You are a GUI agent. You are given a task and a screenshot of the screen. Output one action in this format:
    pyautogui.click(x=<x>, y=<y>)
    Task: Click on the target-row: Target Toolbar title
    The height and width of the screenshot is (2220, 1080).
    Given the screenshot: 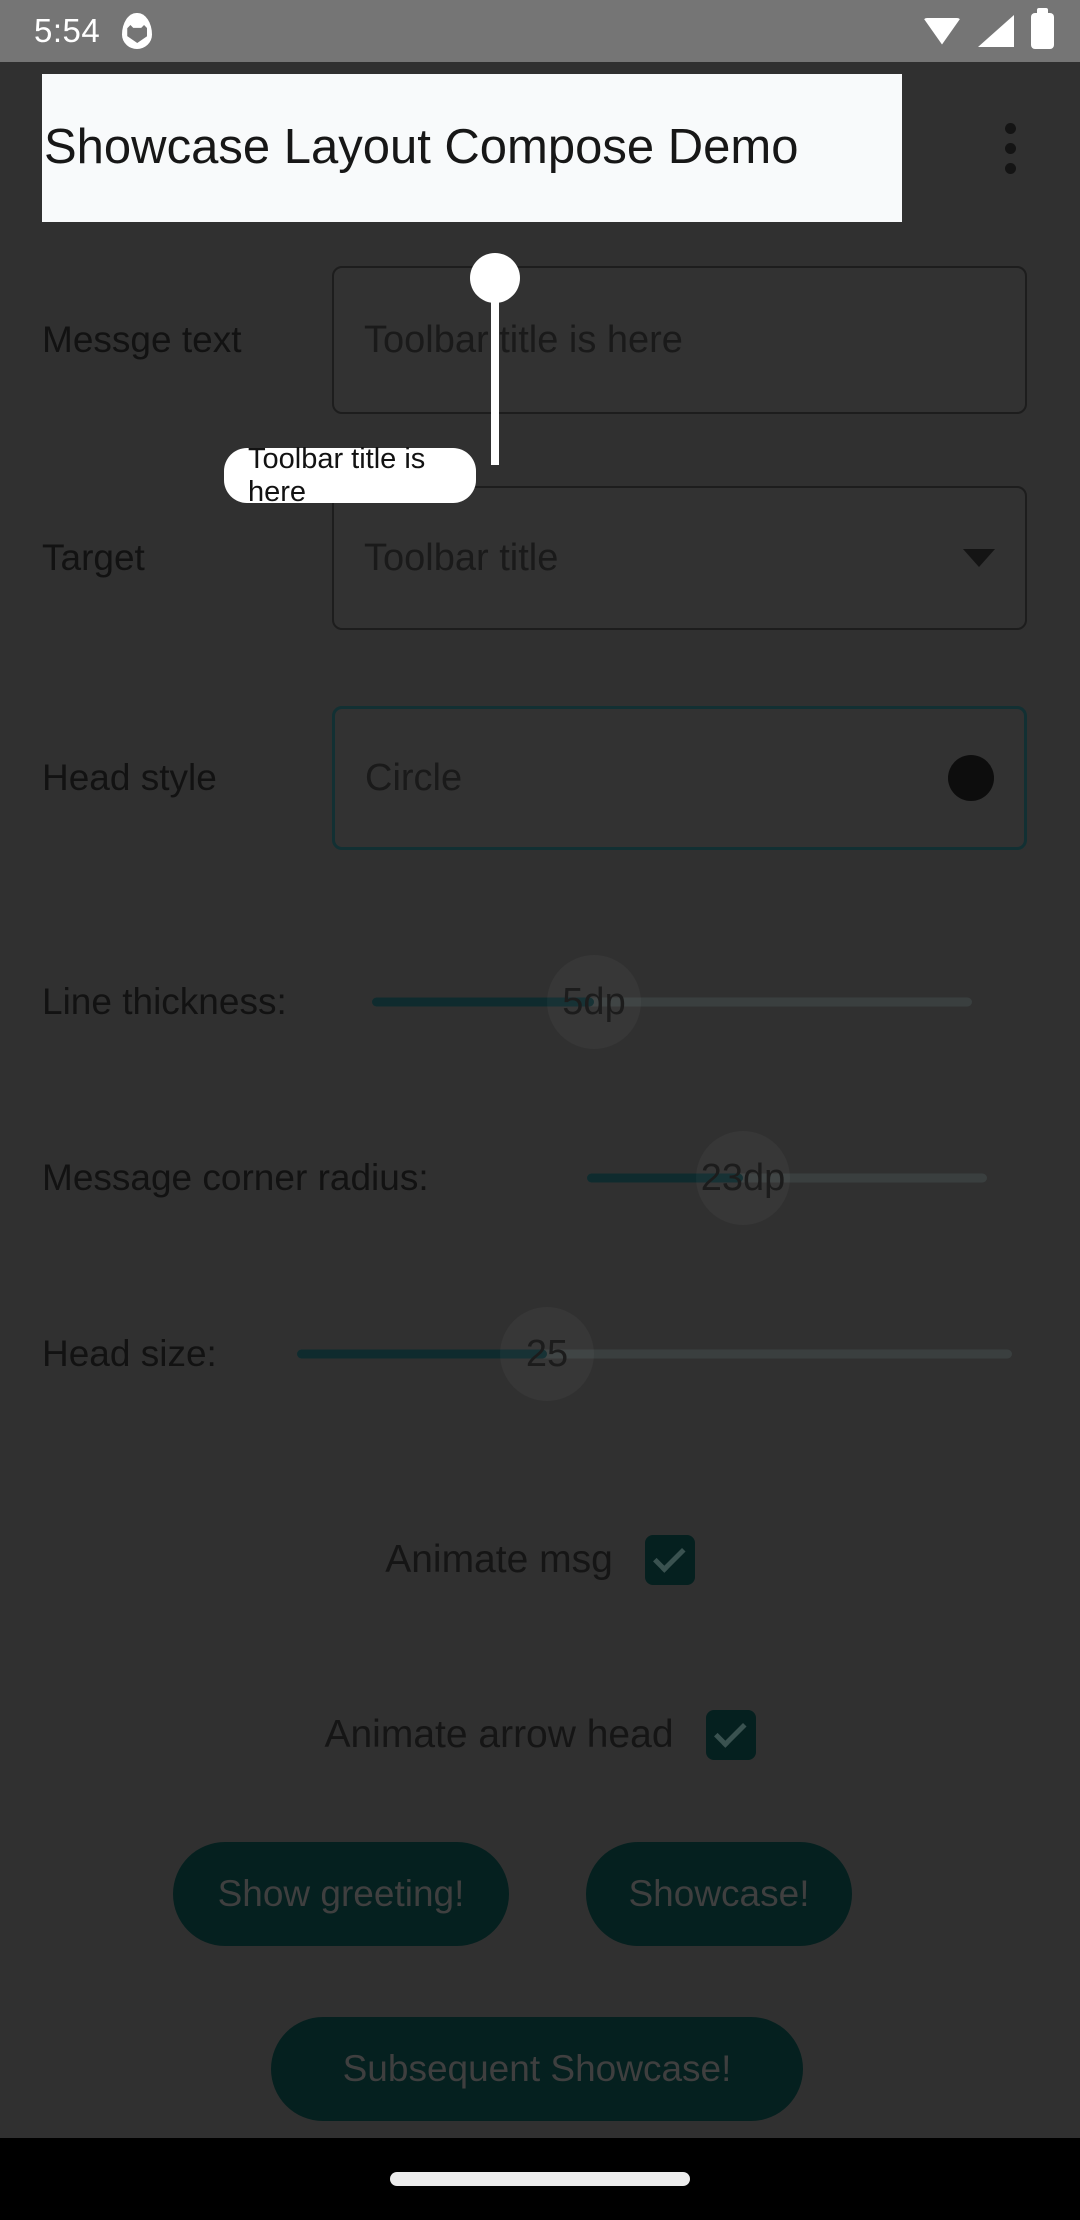 What is the action you would take?
    pyautogui.click(x=540, y=558)
    